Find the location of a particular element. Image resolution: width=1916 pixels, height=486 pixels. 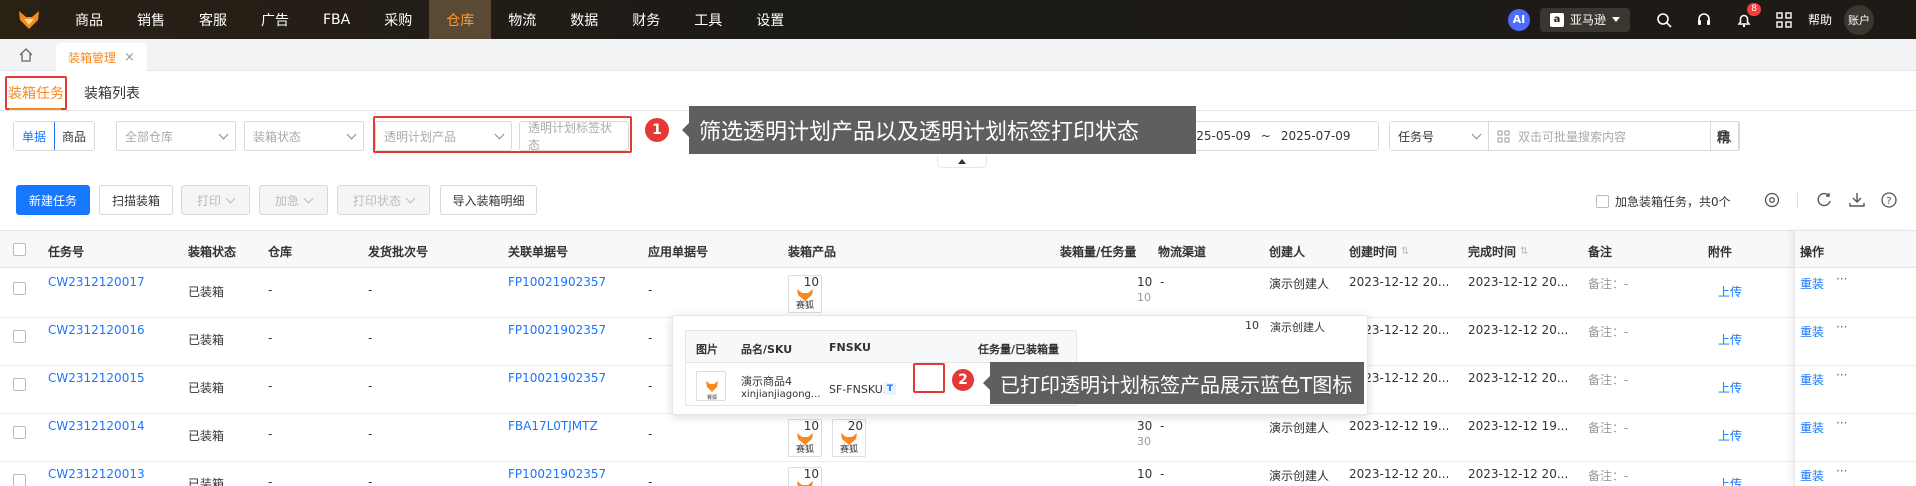

task-number-link: CW2312120015 is located at coordinates (96, 378).